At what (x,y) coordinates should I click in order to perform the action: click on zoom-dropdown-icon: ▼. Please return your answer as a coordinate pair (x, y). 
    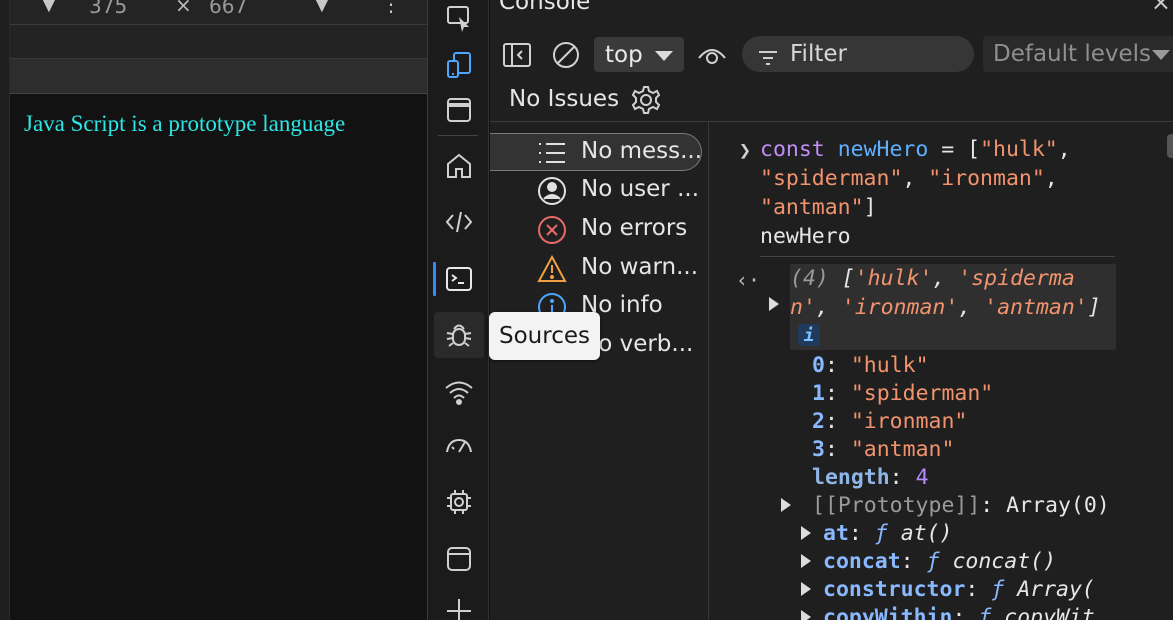
    Looking at the image, I should click on (322, 7).